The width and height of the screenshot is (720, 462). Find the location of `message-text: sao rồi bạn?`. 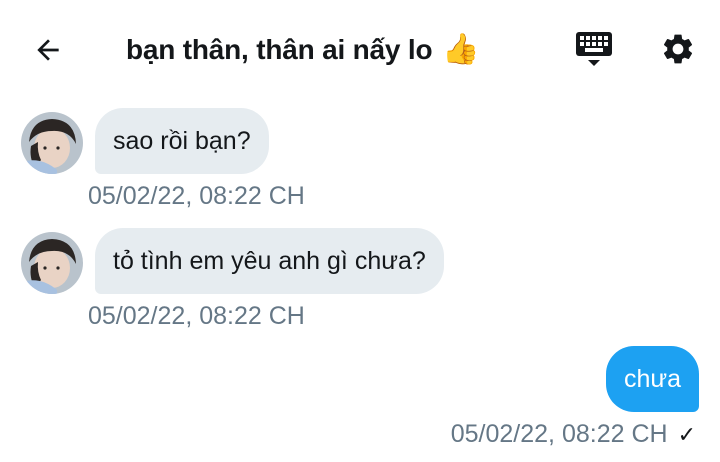

message-text: sao rồi bạn? is located at coordinates (182, 140).